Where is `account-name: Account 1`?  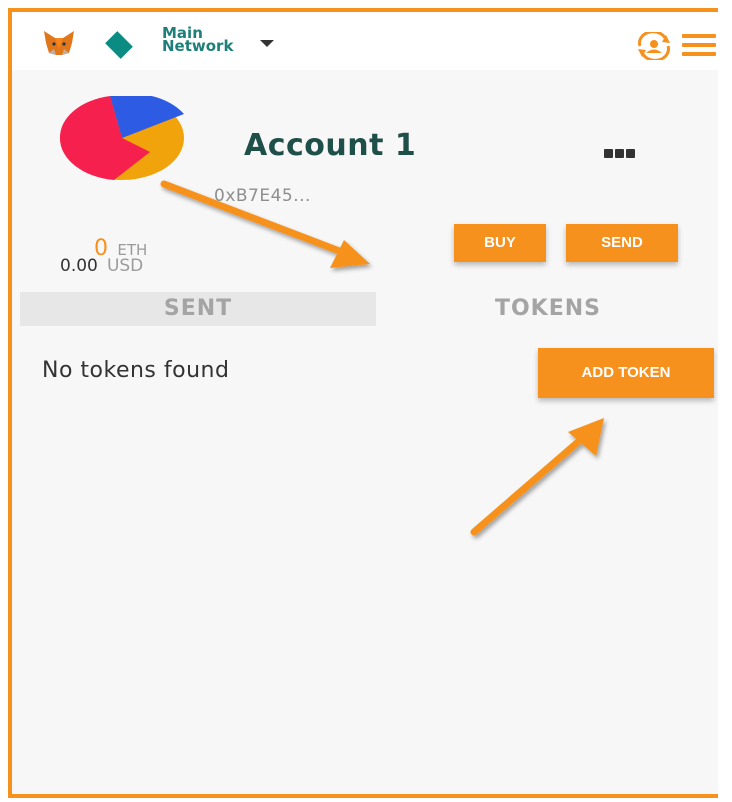
account-name: Account 1 is located at coordinates (330, 145).